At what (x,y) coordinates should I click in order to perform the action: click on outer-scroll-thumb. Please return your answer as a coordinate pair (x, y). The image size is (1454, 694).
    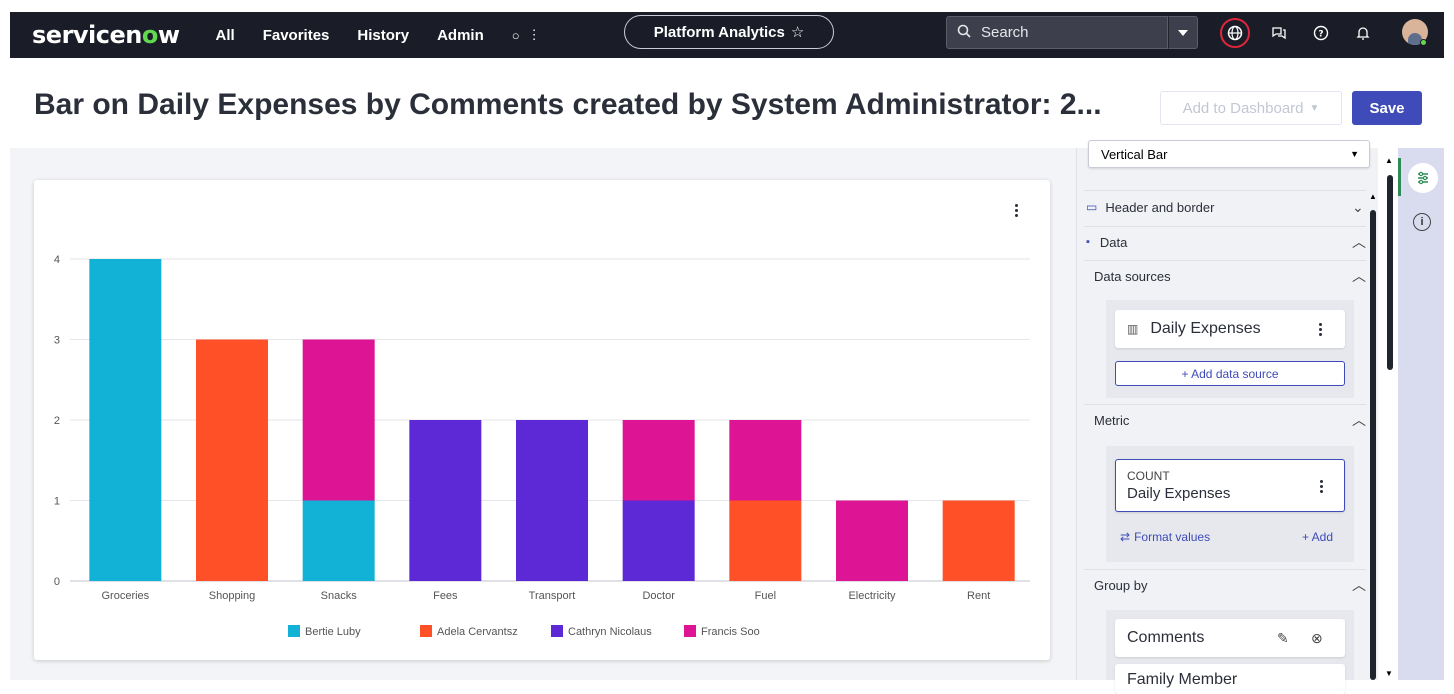
    Looking at the image, I should click on (1390, 272).